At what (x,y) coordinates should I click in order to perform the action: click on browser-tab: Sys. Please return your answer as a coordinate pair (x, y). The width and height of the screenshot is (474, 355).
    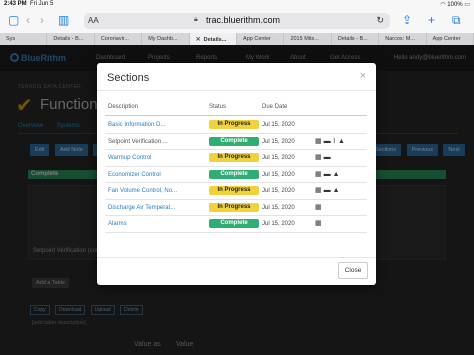
    Looking at the image, I should click on (24, 39).